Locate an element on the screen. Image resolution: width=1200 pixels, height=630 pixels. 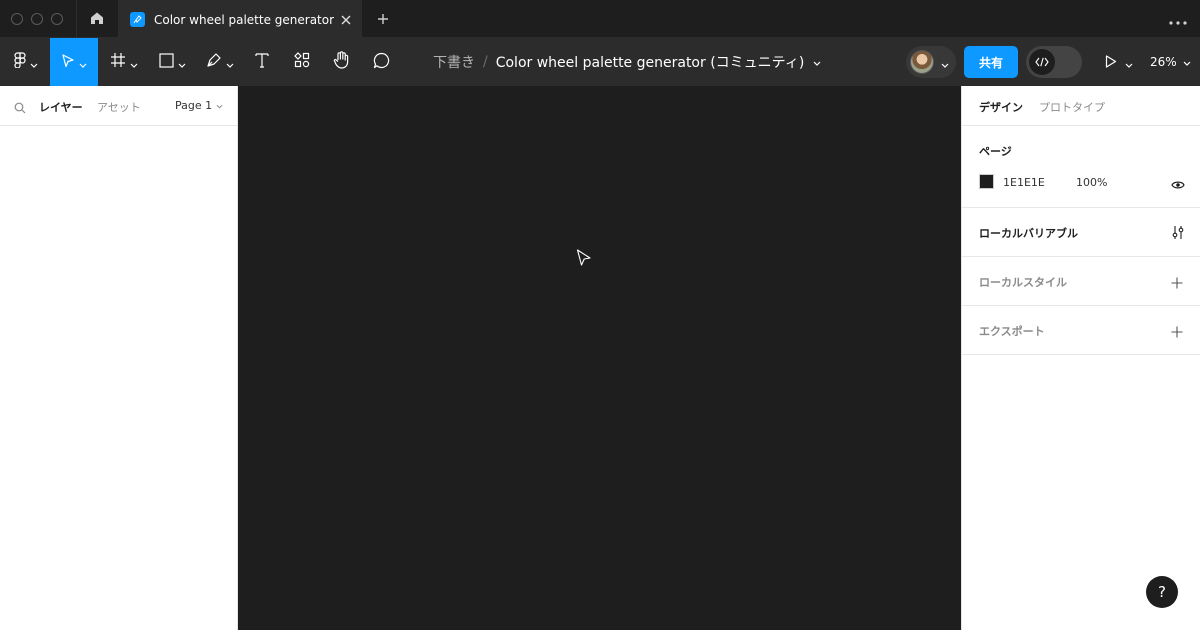
local-variables-title: ローカルバリアブル is located at coordinates (1028, 233).